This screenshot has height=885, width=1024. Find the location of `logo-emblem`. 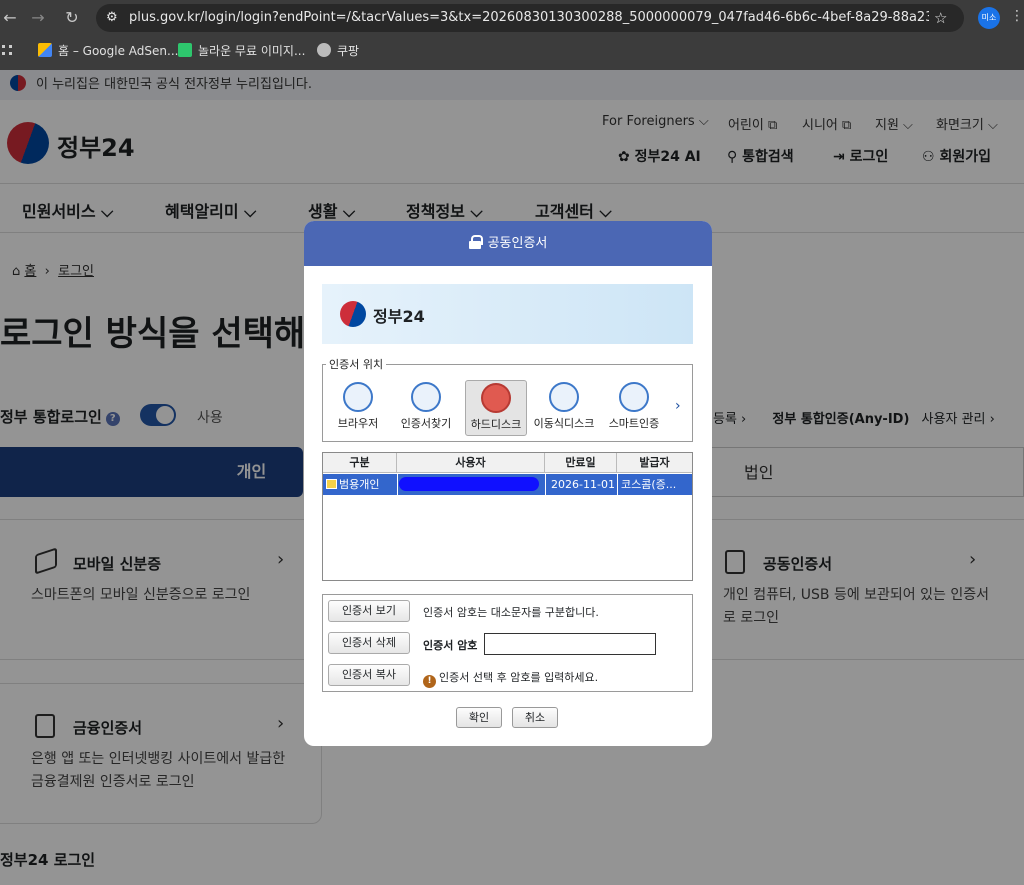

logo-emblem is located at coordinates (353, 314).